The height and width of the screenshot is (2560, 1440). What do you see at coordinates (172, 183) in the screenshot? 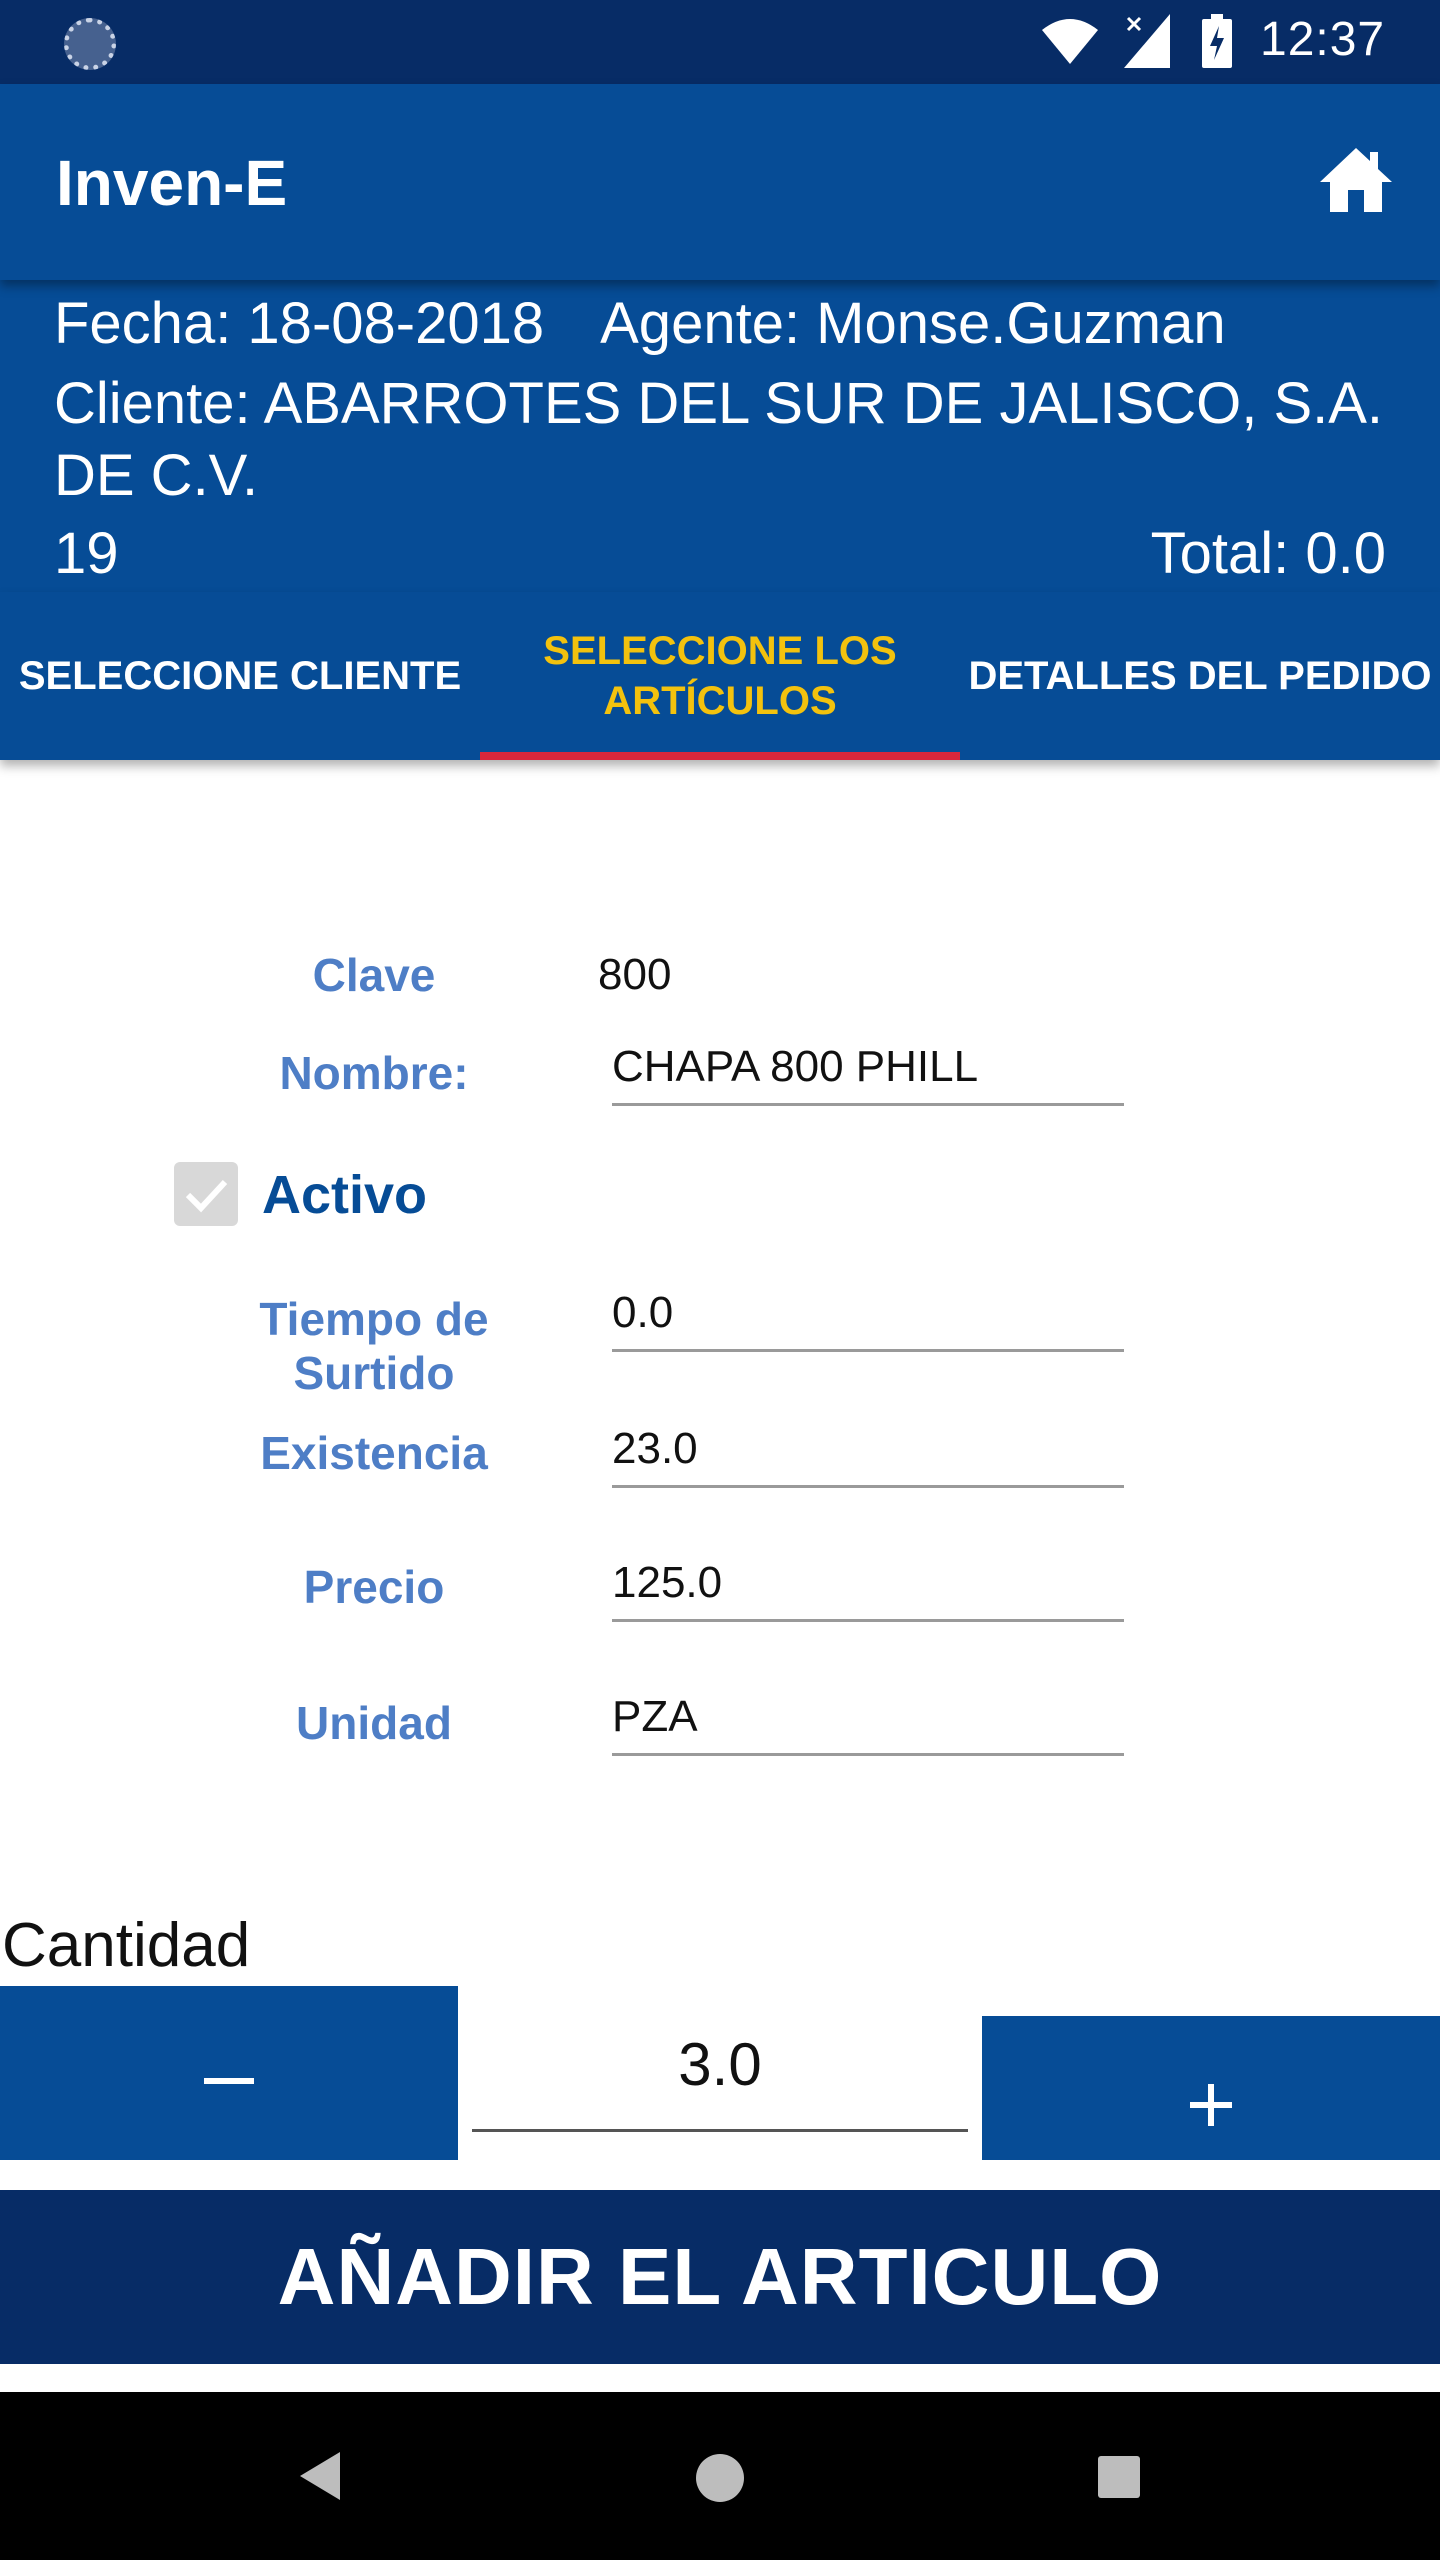
I see `app-title: Inven-E` at bounding box center [172, 183].